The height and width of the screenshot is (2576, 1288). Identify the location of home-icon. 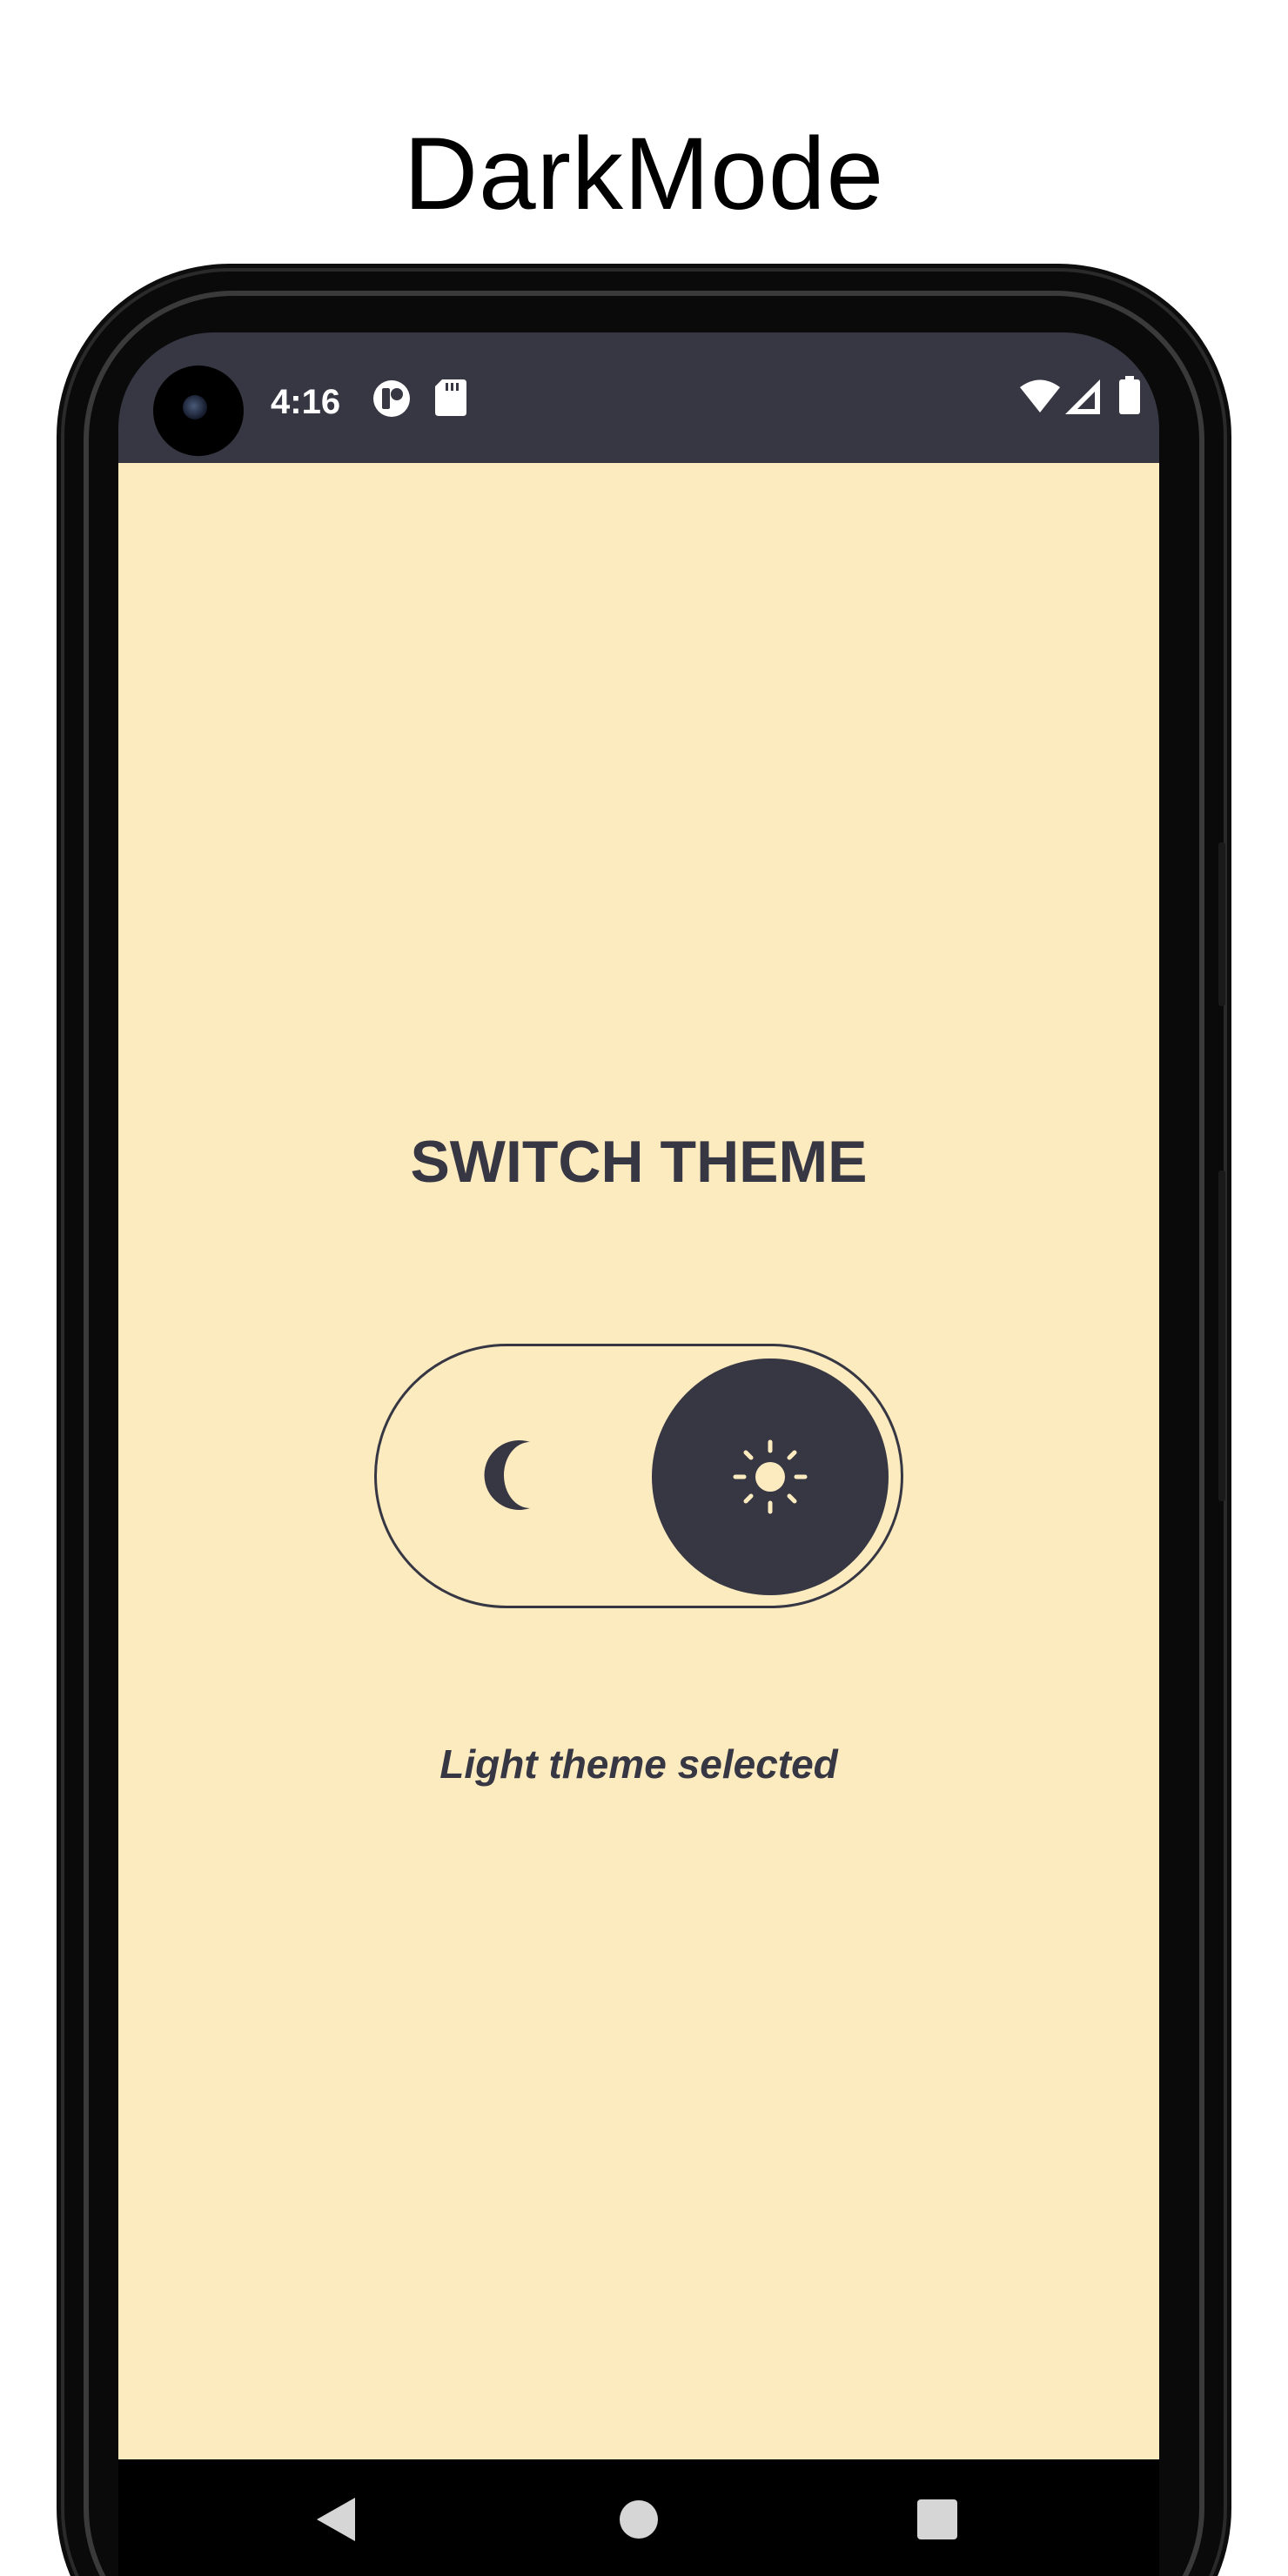
(639, 2522).